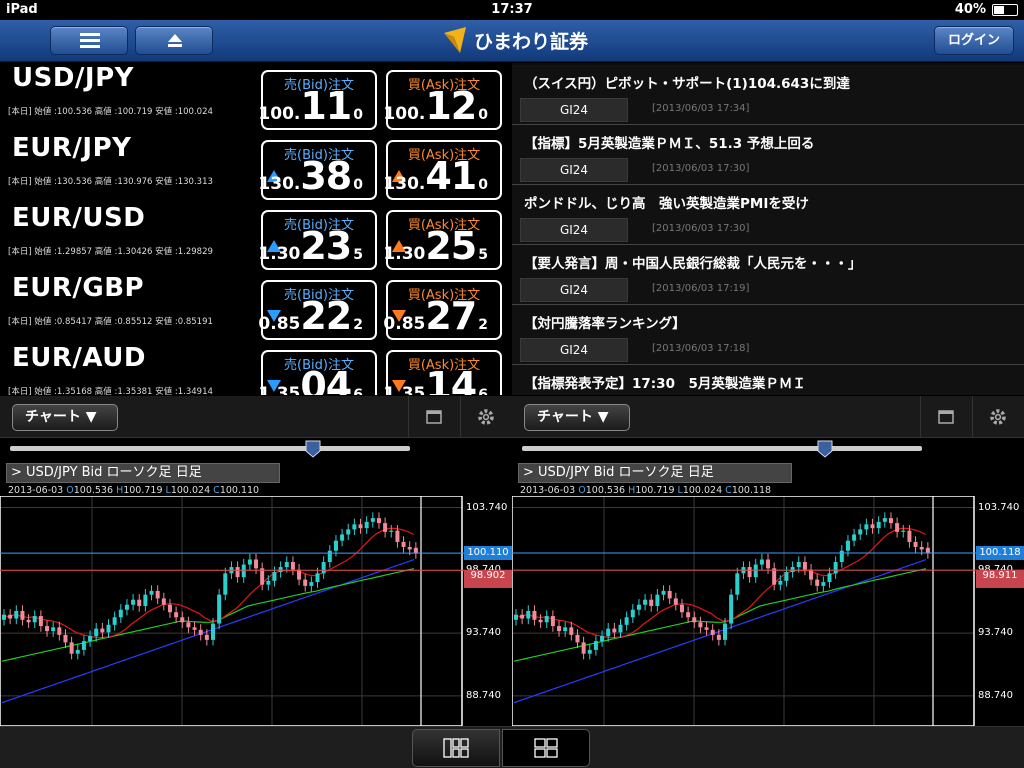  I want to click on bid-order-button: 売(Bid)注文 100. 11 0, so click(317, 100).